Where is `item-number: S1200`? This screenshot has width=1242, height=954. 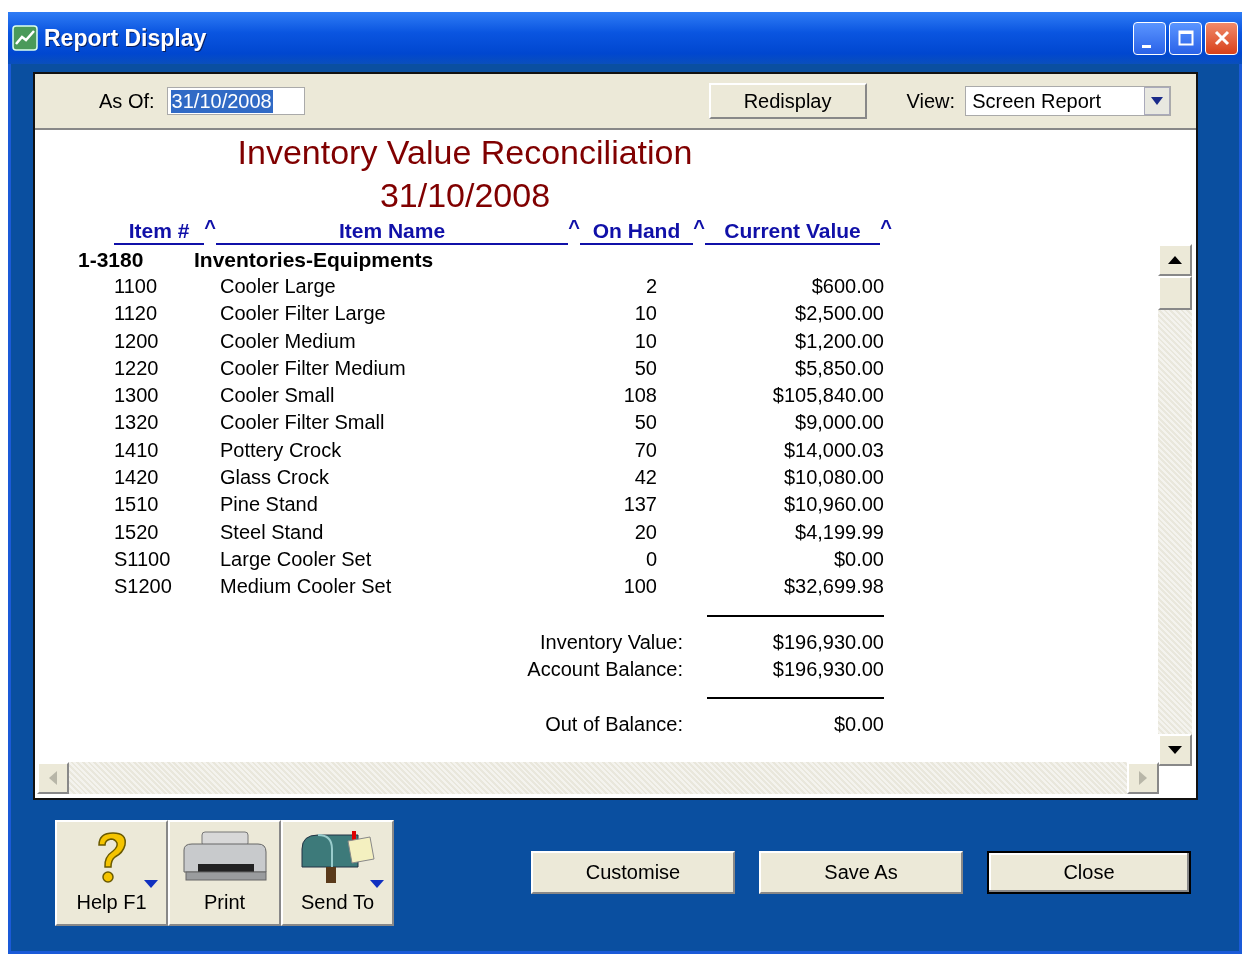
item-number: S1200 is located at coordinates (143, 587).